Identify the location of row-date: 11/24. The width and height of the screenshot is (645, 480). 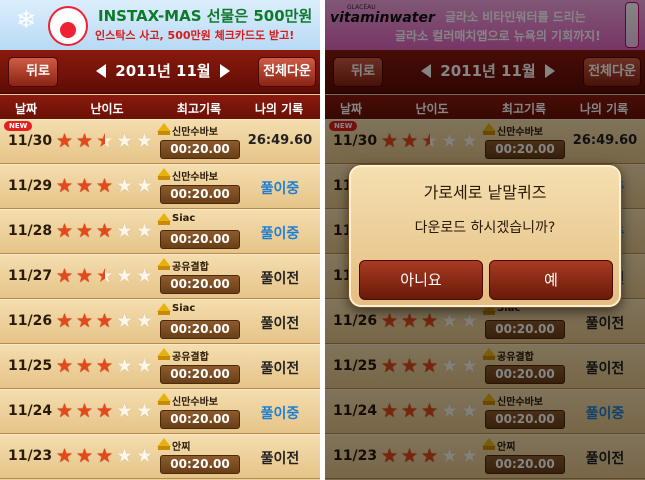
(30, 411).